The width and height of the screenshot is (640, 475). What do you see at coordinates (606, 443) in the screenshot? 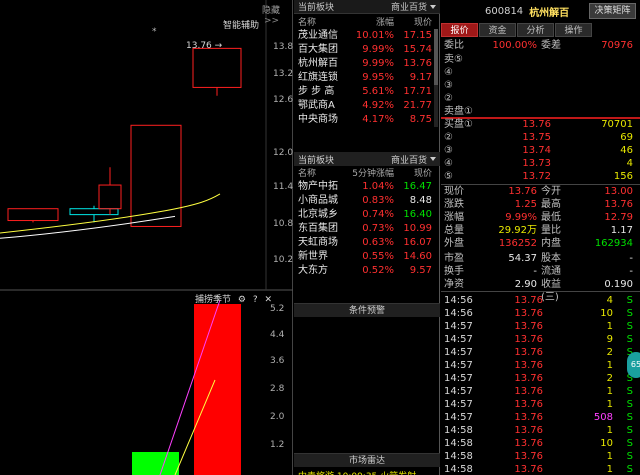
I see `tick-volume: 10` at bounding box center [606, 443].